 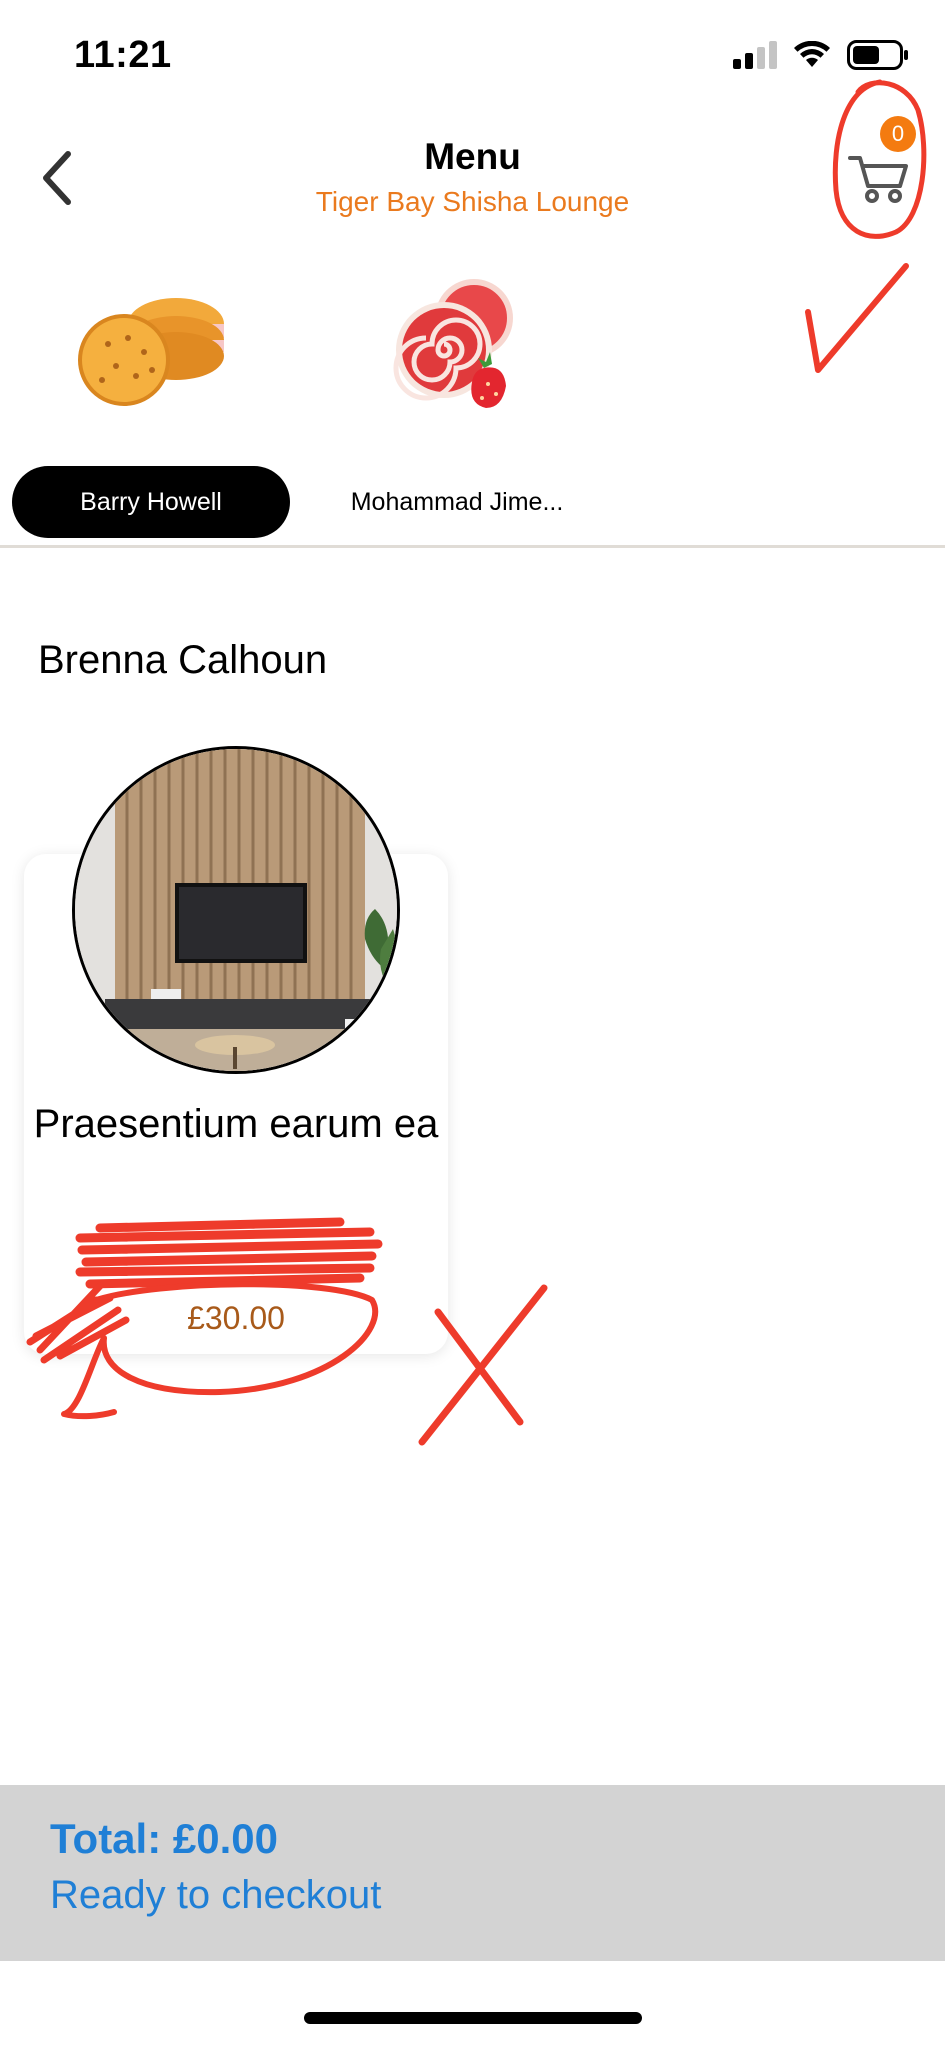 I want to click on category-cookies, so click(x=152, y=343).